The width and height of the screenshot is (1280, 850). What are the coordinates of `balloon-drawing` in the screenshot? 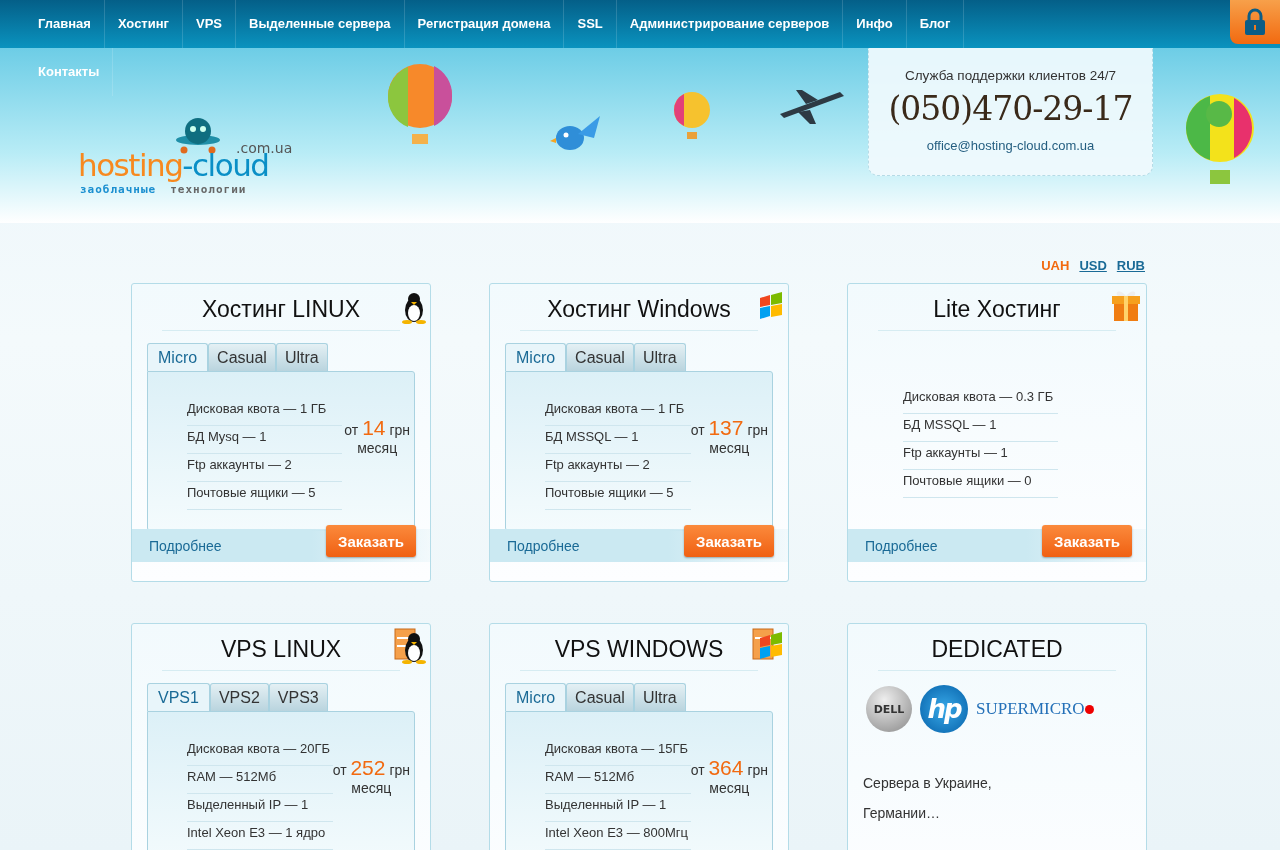 It's located at (692, 115).